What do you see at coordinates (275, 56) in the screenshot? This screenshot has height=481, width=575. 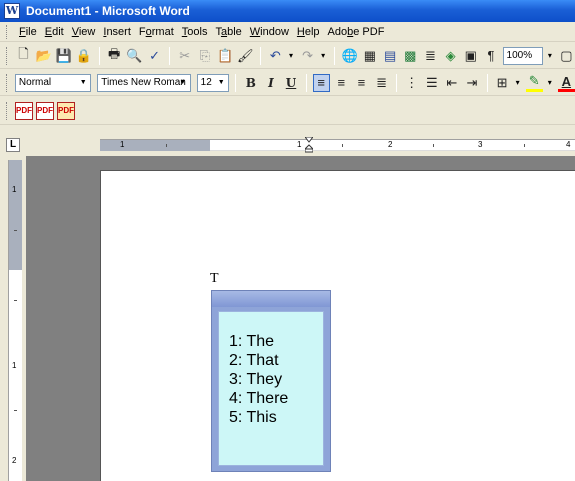 I see `undo-icon: ↶` at bounding box center [275, 56].